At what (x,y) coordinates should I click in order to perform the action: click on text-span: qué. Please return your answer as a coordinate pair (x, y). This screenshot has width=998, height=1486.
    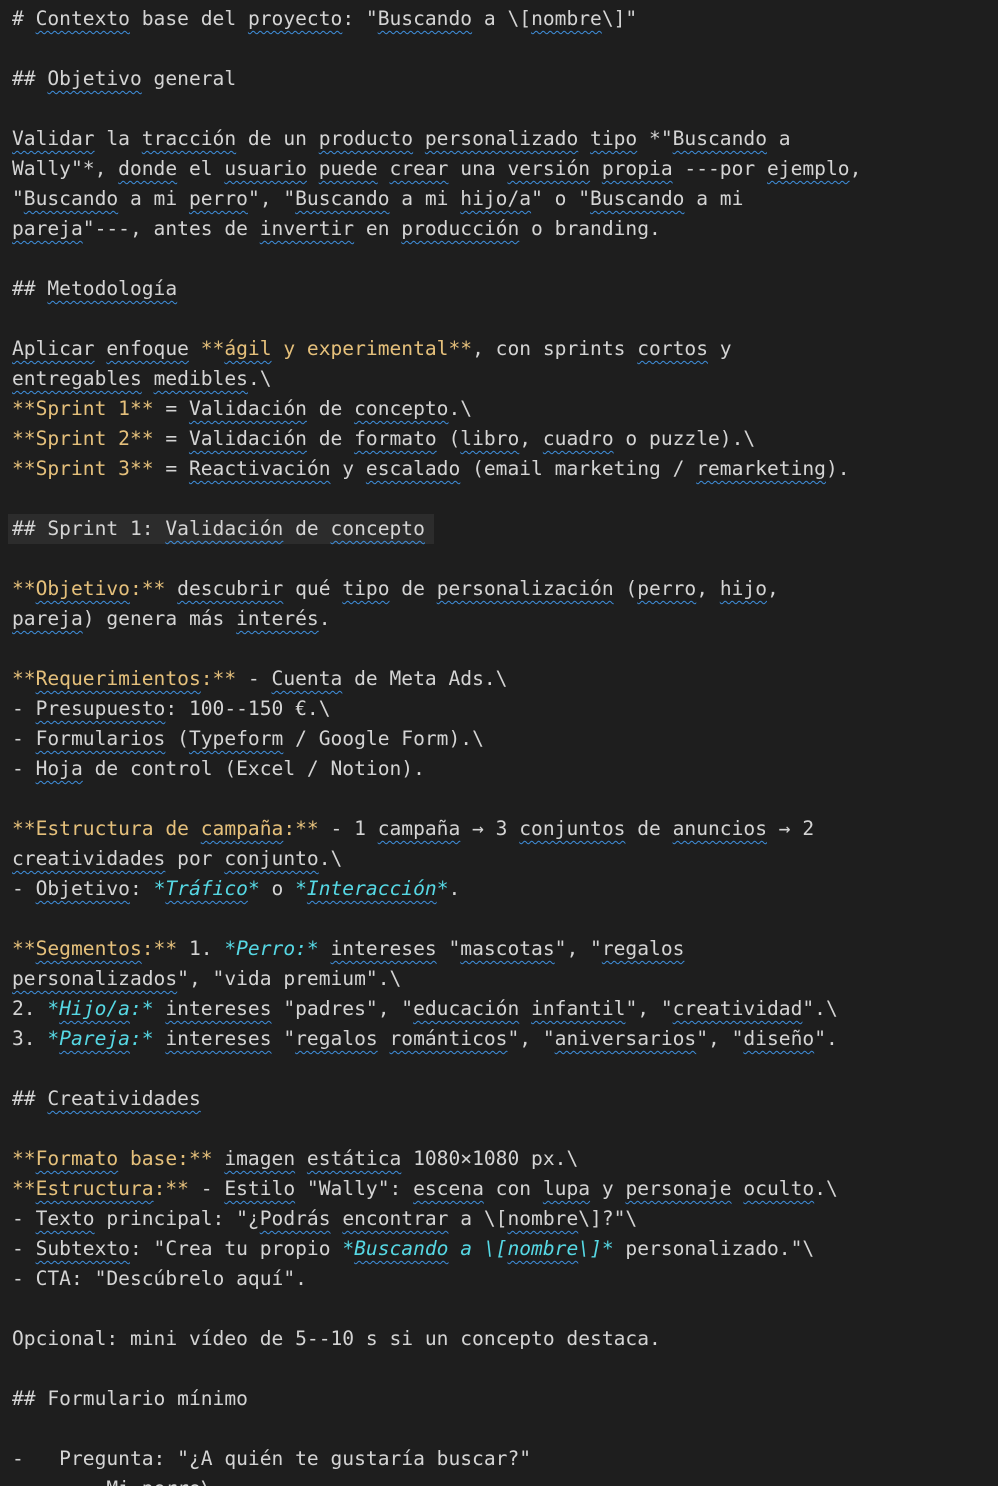
    Looking at the image, I should click on (313, 588).